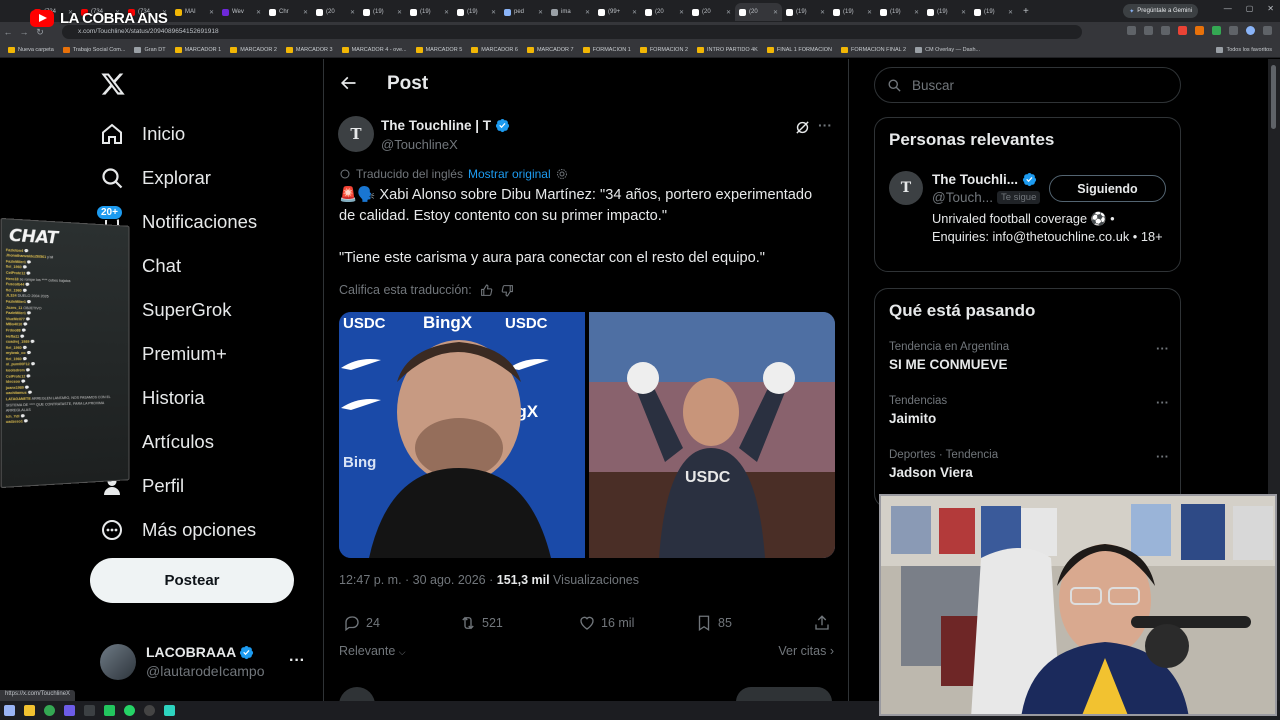 The height and width of the screenshot is (720, 1280). Describe the element at coordinates (933, 85) in the screenshot. I see `search-input: Buscar` at that location.